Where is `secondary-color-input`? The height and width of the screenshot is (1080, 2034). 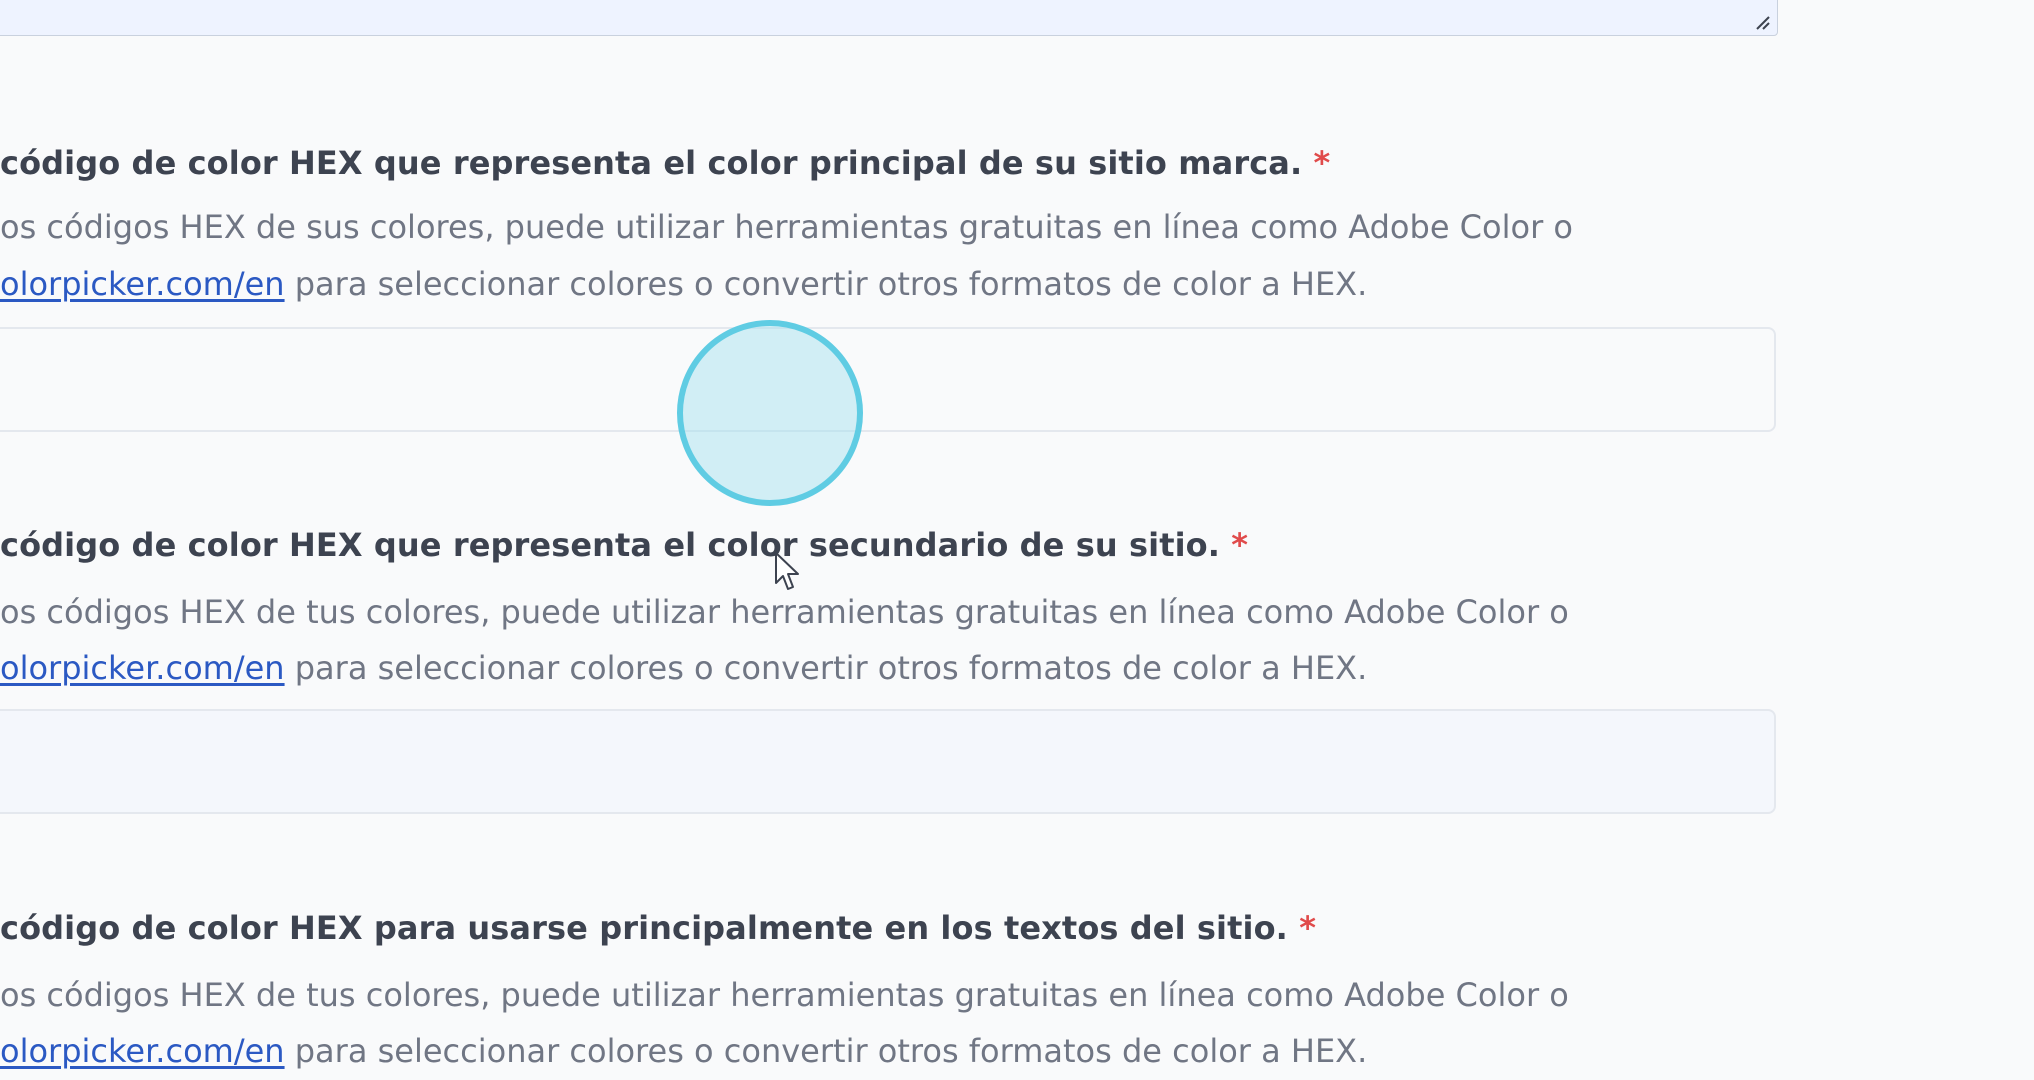
secondary-color-input is located at coordinates (888, 761).